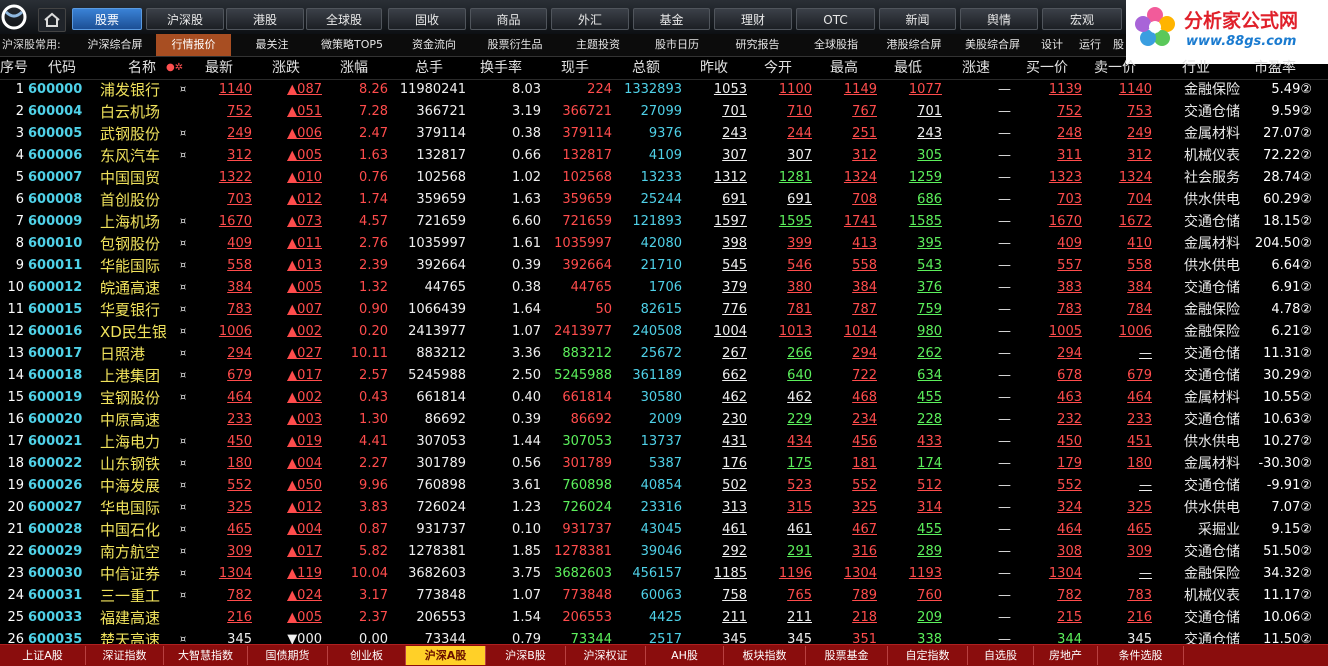 This screenshot has width=1328, height=666. What do you see at coordinates (344, 19) in the screenshot?
I see `nav-tab-3: 全球股` at bounding box center [344, 19].